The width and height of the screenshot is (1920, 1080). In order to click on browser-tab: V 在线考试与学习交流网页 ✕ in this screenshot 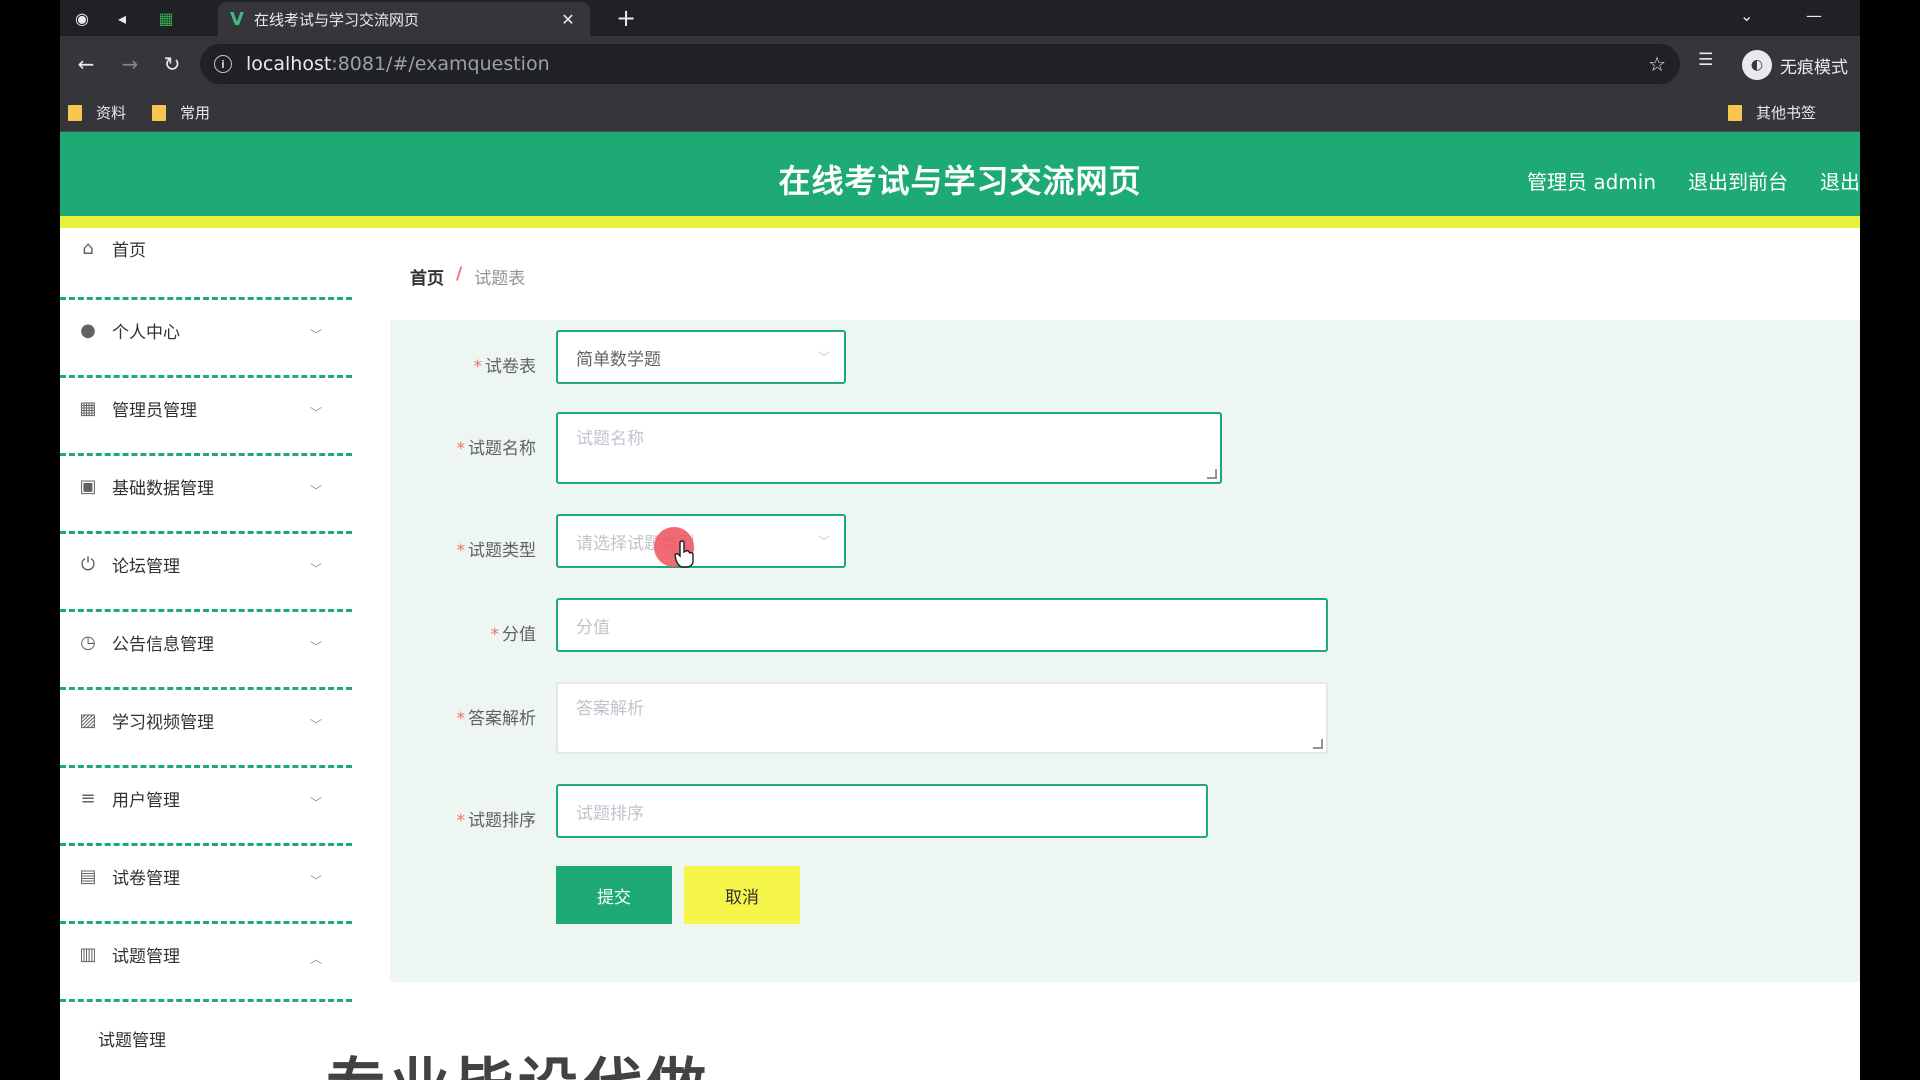, I will do `click(404, 19)`.